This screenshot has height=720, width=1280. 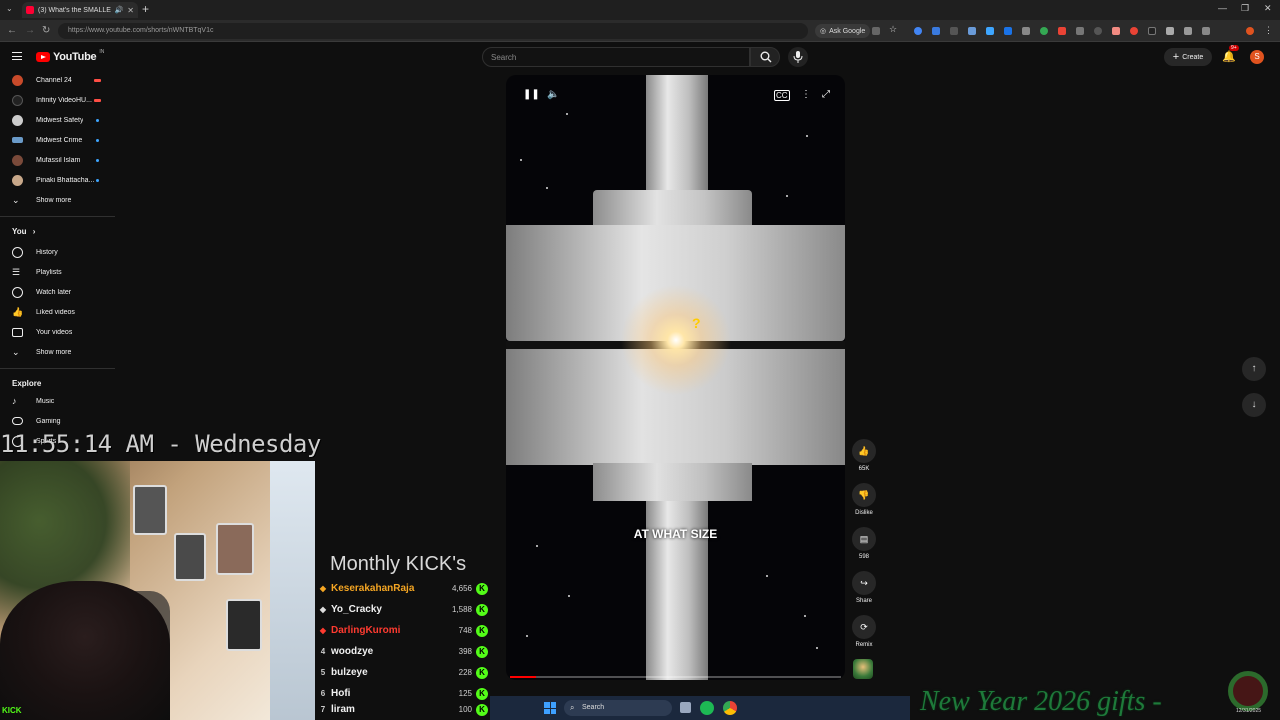 What do you see at coordinates (57, 80) in the screenshot?
I see `sidebar-subscription-channel-24: Channel 24` at bounding box center [57, 80].